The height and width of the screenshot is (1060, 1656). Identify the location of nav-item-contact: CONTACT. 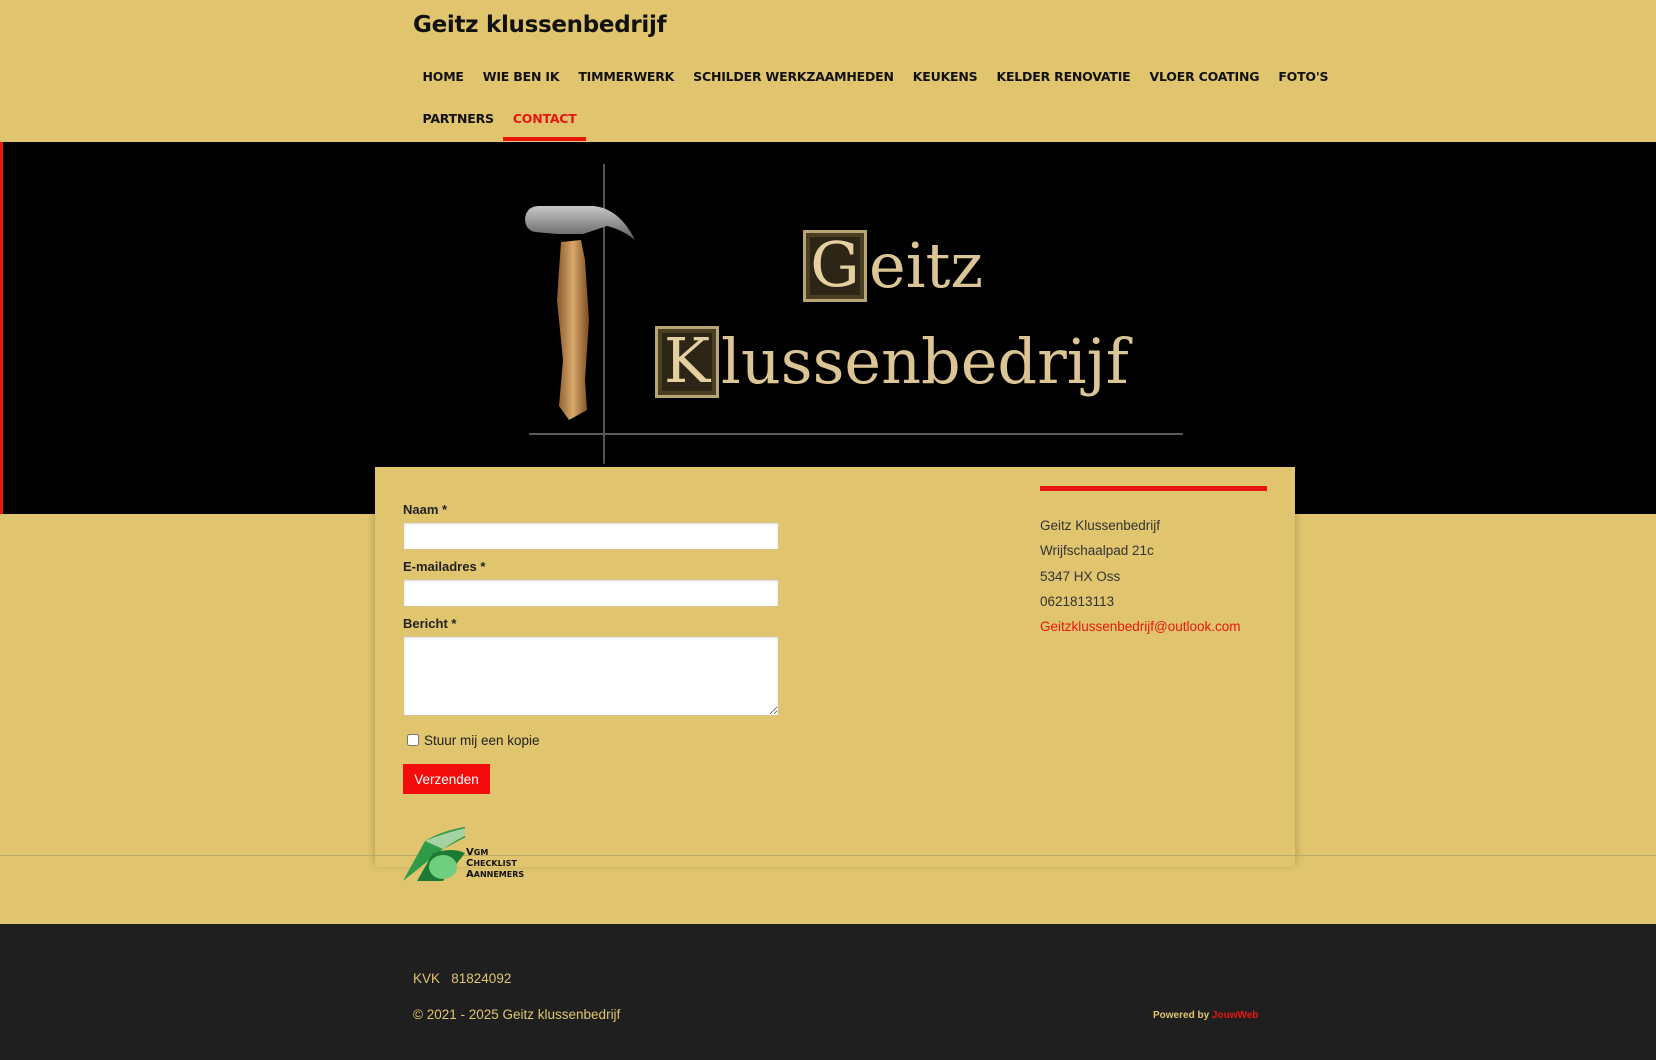
(544, 119).